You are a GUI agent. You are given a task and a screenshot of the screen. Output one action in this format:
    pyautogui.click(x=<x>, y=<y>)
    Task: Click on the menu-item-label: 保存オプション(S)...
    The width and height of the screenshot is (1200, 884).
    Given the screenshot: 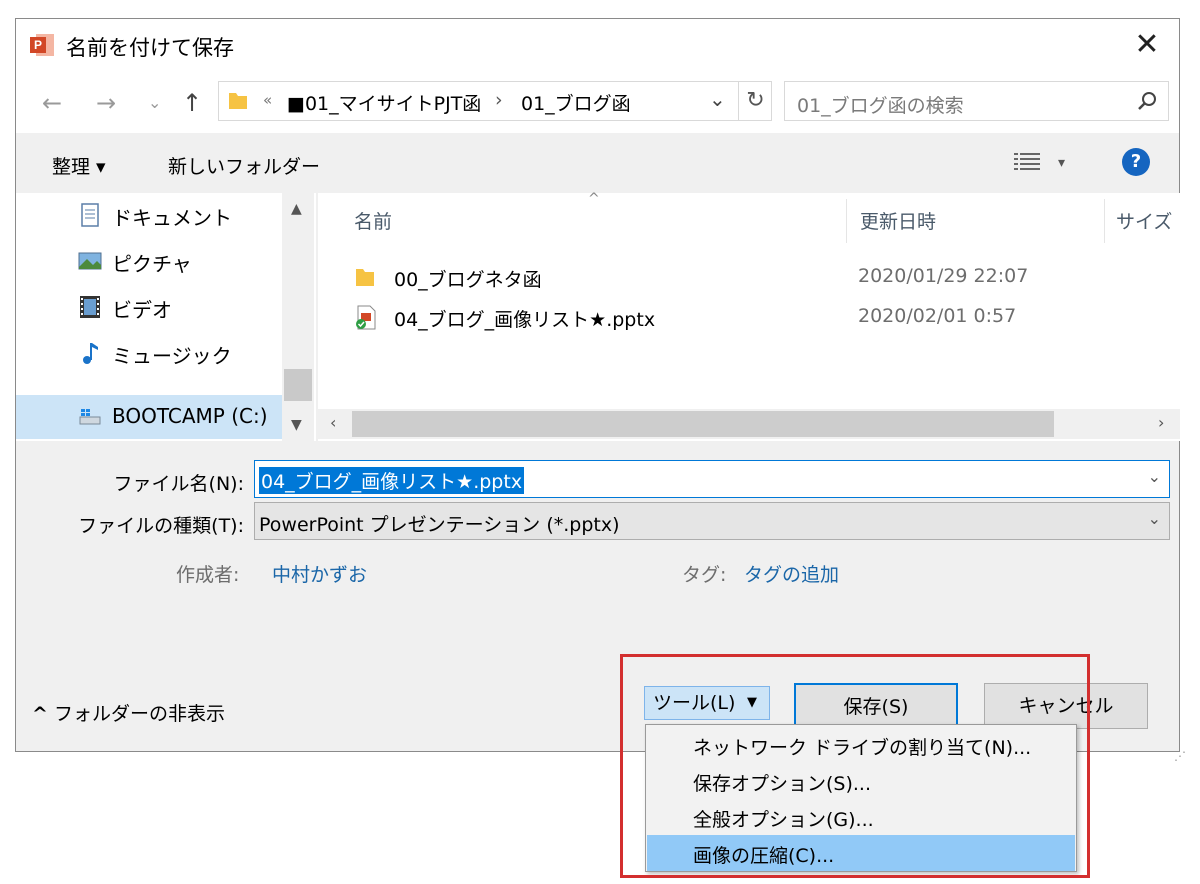 What is the action you would take?
    pyautogui.click(x=782, y=784)
    